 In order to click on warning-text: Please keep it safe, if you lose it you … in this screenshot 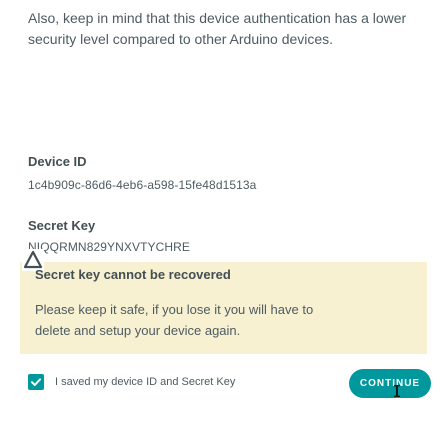, I will do `click(174, 320)`.